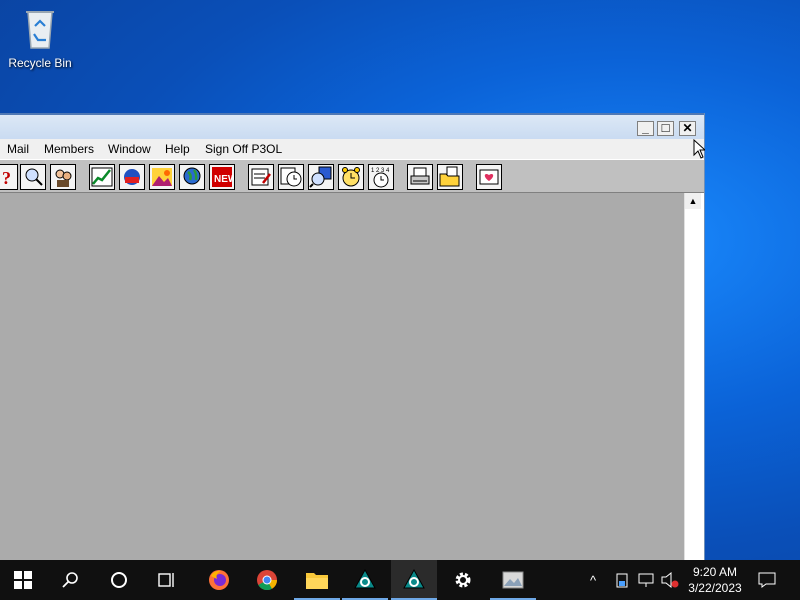 The width and height of the screenshot is (800, 600). What do you see at coordinates (317, 580) in the screenshot?
I see `file-explorer-icon` at bounding box center [317, 580].